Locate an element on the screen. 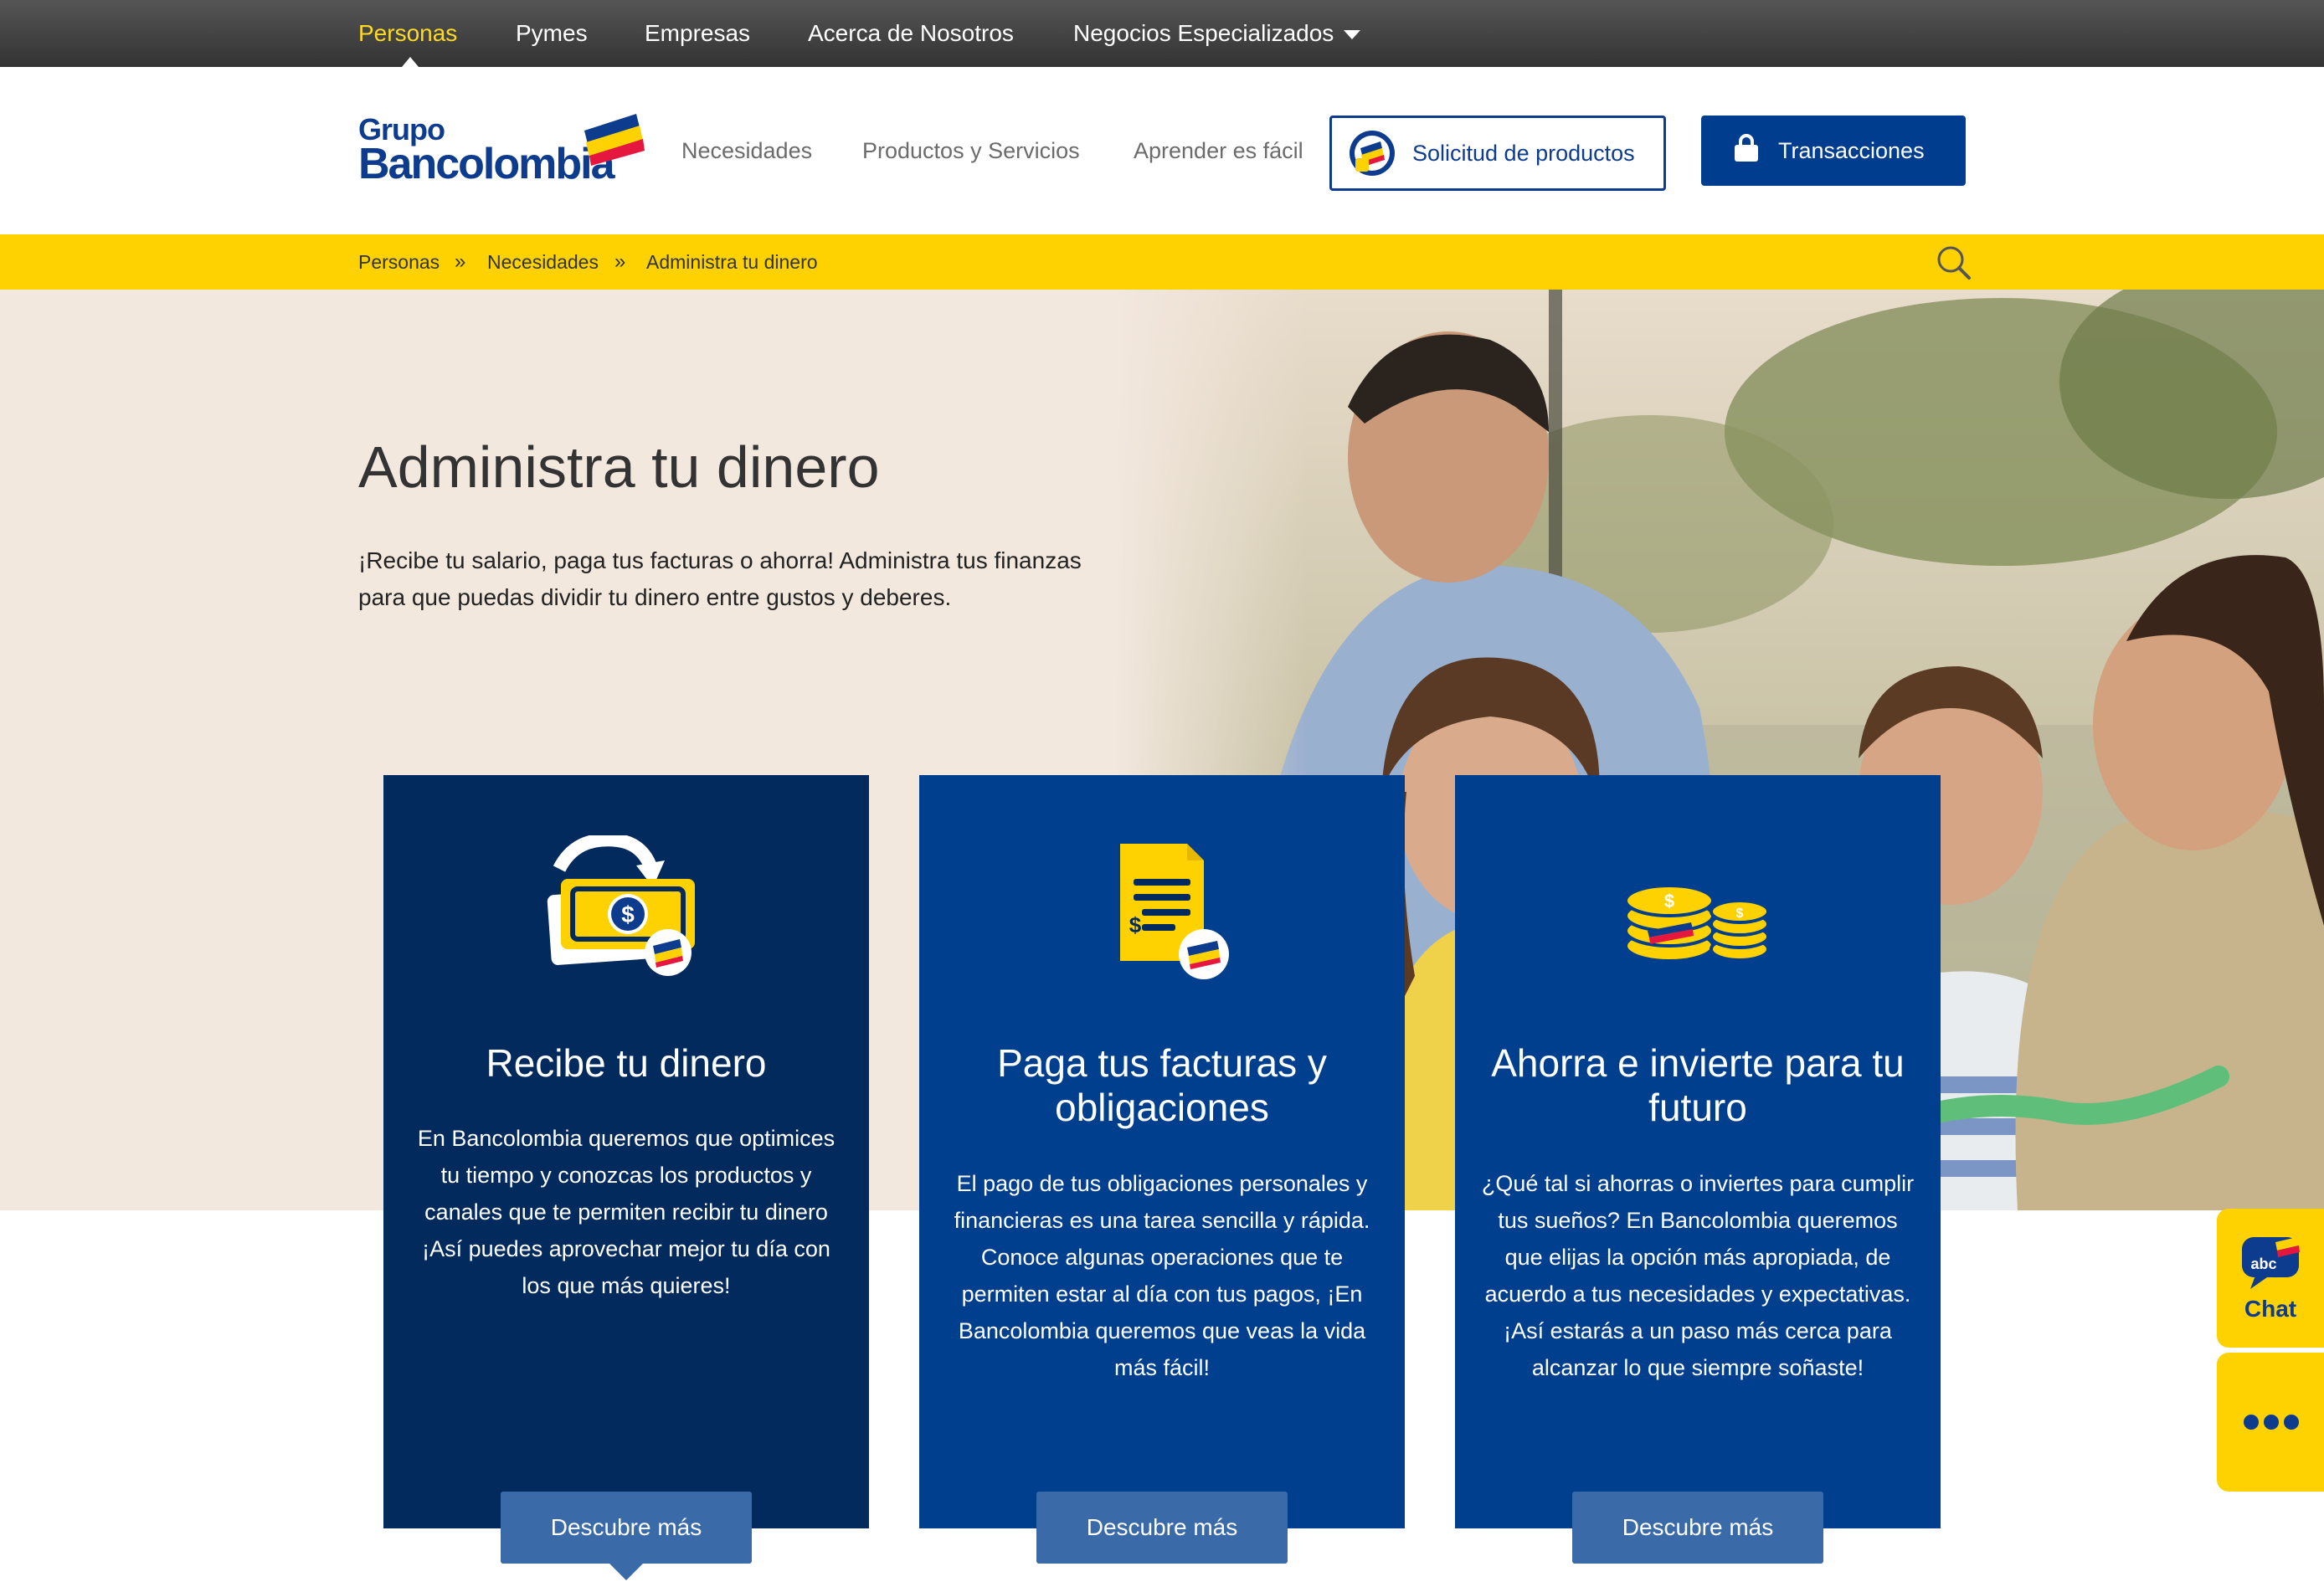 The width and height of the screenshot is (2324, 1587). lock-icon is located at coordinates (1747, 148).